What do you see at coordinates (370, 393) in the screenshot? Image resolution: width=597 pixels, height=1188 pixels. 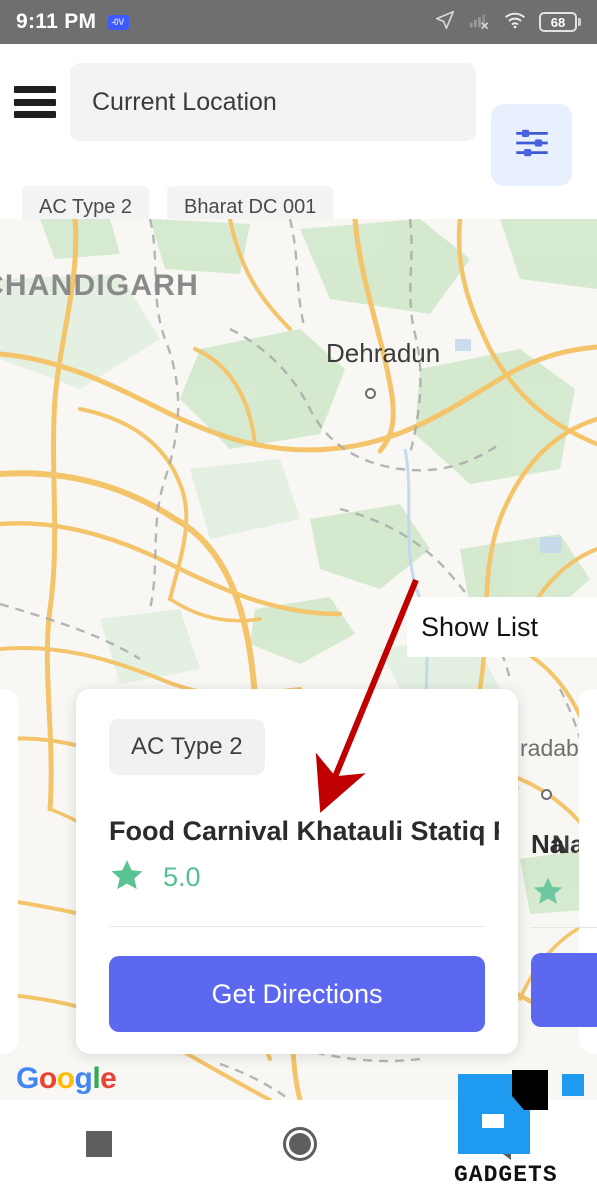 I see `map-city-dot` at bounding box center [370, 393].